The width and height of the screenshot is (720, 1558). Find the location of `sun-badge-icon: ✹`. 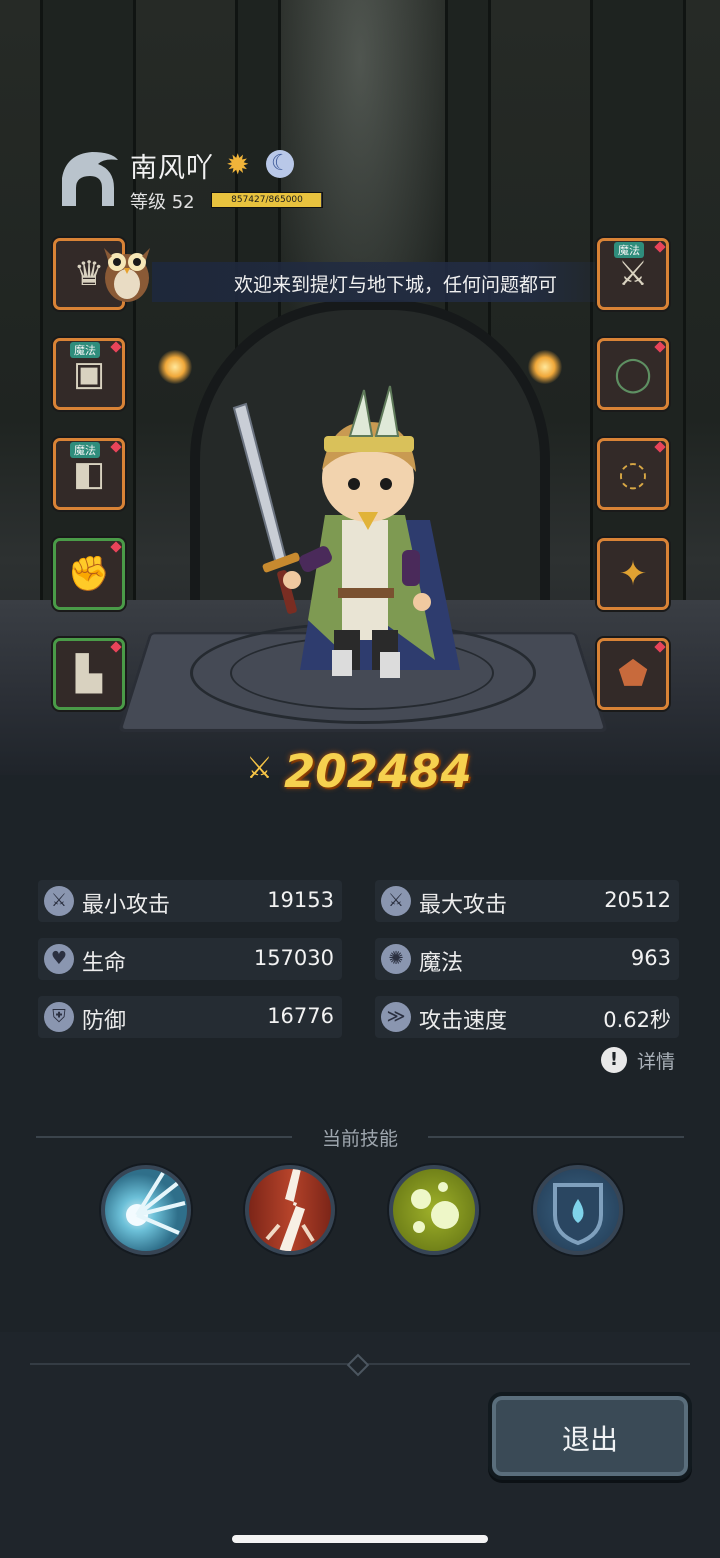

sun-badge-icon: ✹ is located at coordinates (238, 164).